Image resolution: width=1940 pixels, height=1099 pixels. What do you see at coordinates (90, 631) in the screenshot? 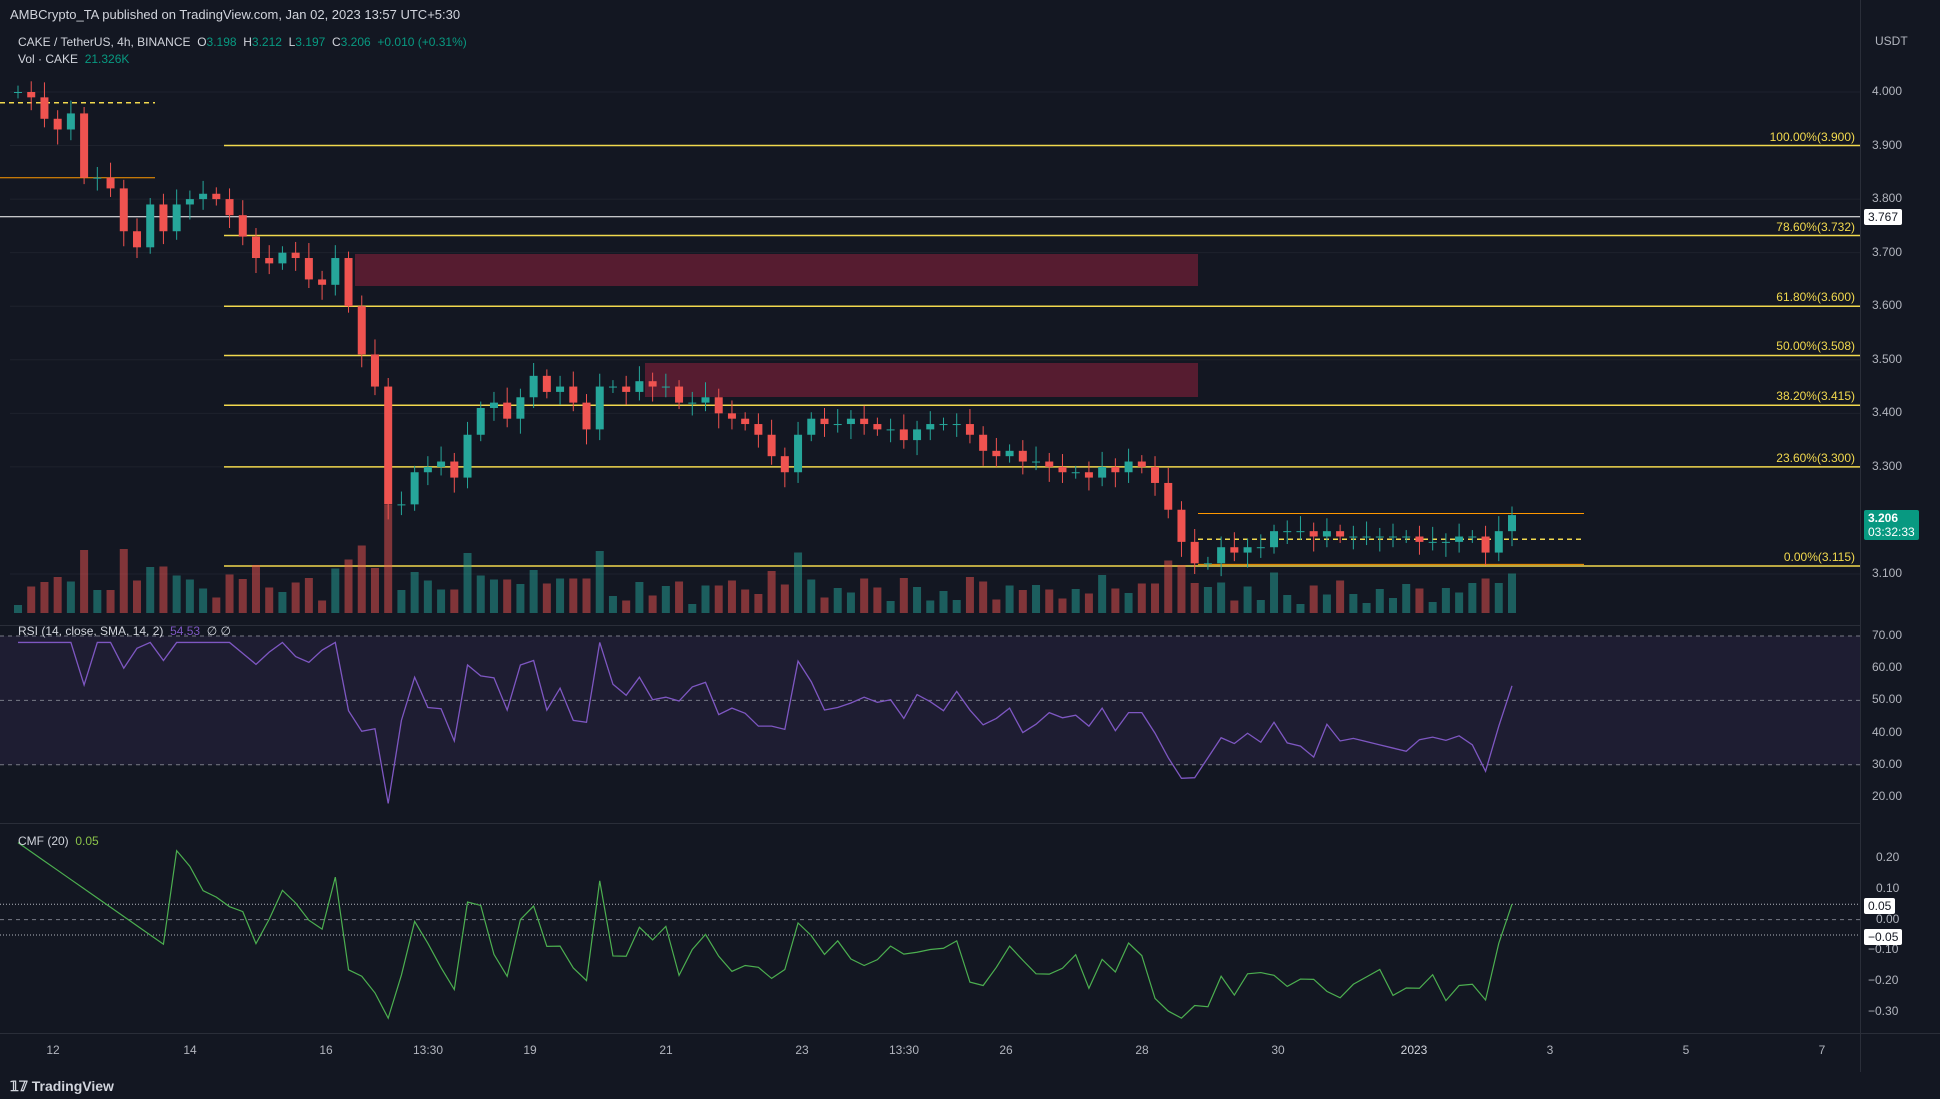
I see `rsi-label: RSI (14, close, SMA, 14, 2)` at bounding box center [90, 631].